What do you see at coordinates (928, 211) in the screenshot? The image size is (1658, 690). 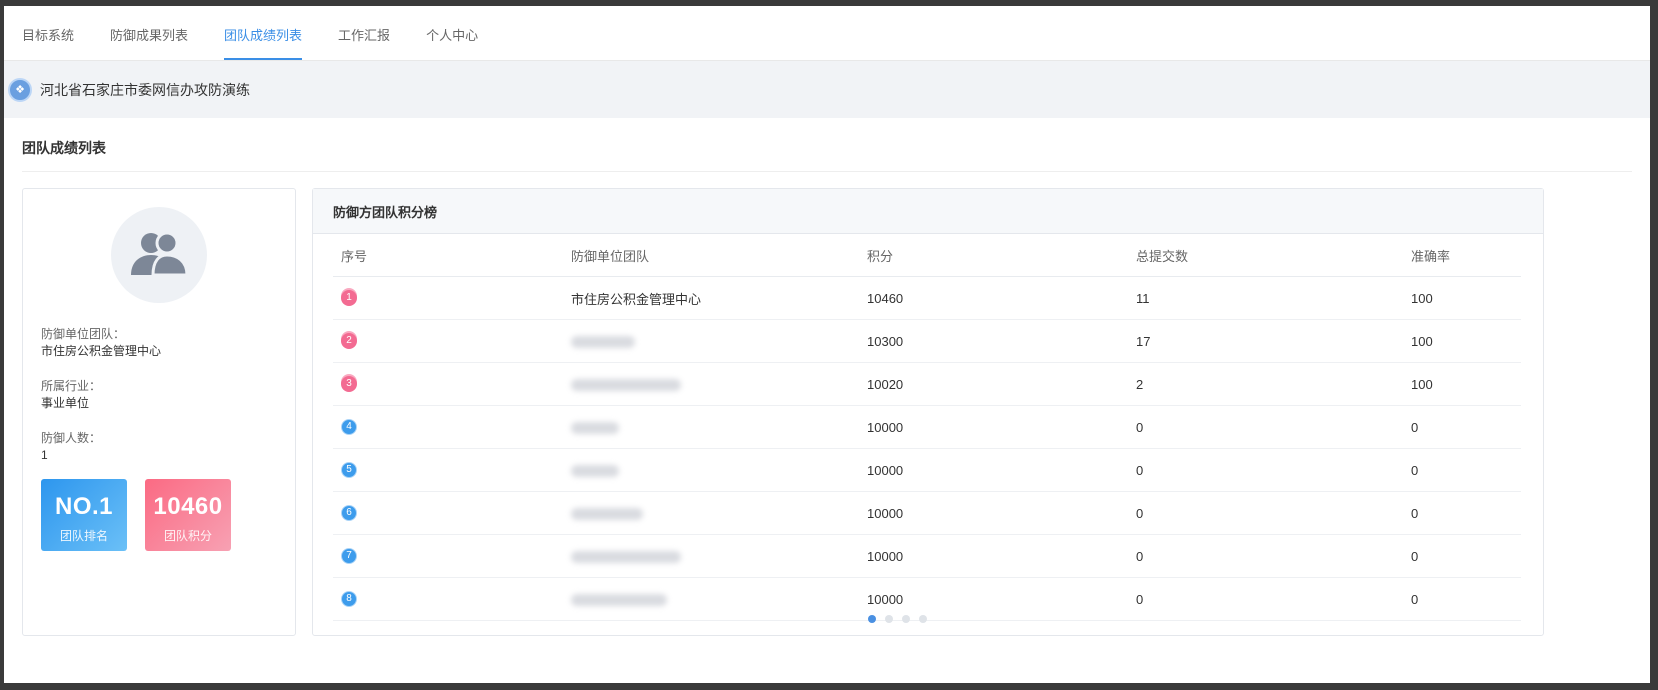 I see `leaderboard-title: 防御方团队积分榜` at bounding box center [928, 211].